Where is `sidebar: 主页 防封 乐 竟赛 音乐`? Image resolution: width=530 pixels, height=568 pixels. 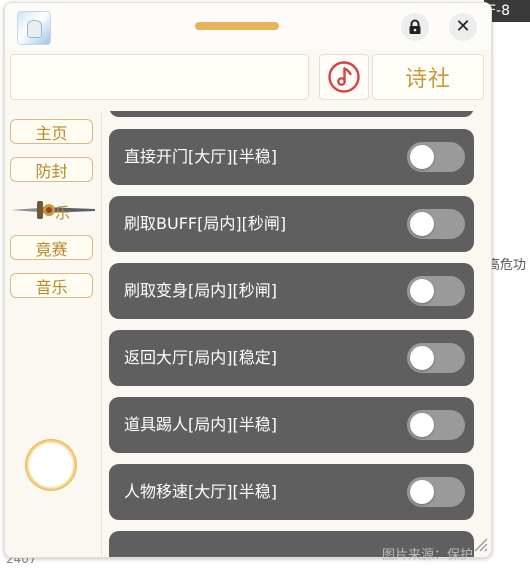 sidebar: 主页 防封 乐 竟赛 音乐 is located at coordinates (53, 334).